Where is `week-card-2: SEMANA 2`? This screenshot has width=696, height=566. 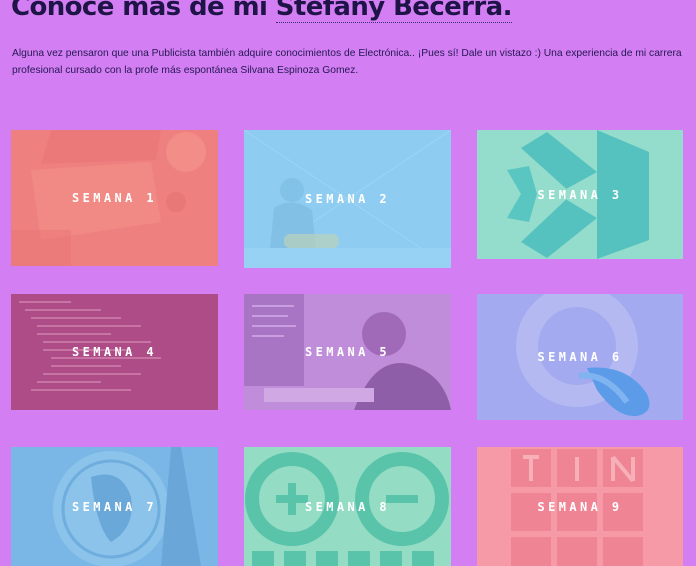
week-card-2: SEMANA 2 is located at coordinates (347, 199).